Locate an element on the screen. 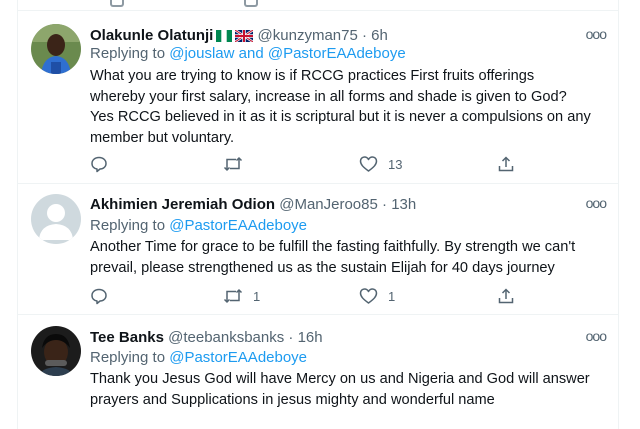 Image resolution: width=640 pixels, height=429 pixels. author-name: Tee Banks is located at coordinates (127, 337).